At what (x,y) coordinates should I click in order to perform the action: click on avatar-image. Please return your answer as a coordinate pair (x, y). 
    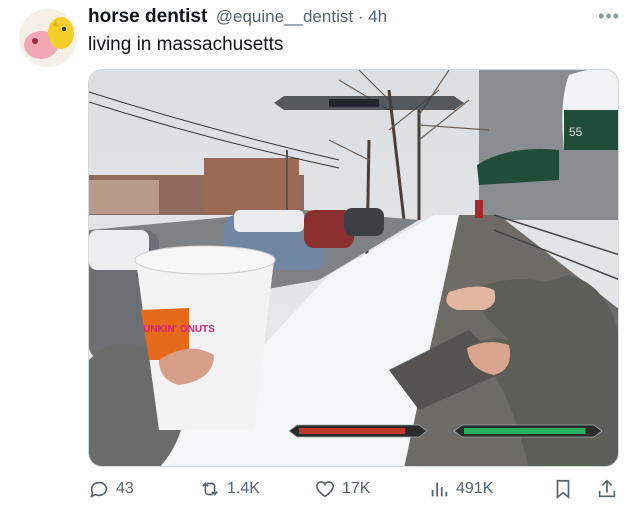
    Looking at the image, I should click on (48, 38).